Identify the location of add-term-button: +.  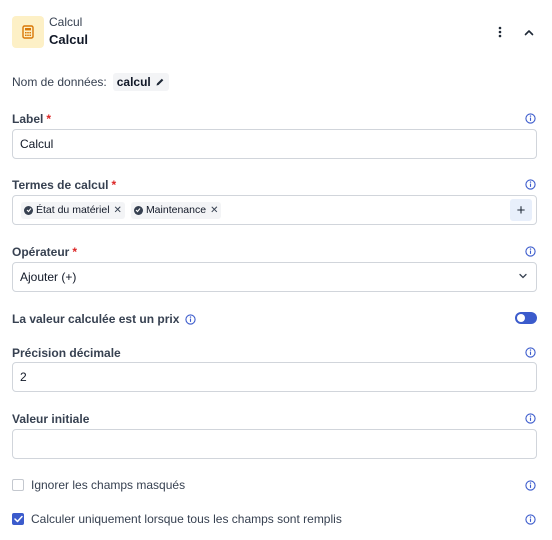
(521, 210).